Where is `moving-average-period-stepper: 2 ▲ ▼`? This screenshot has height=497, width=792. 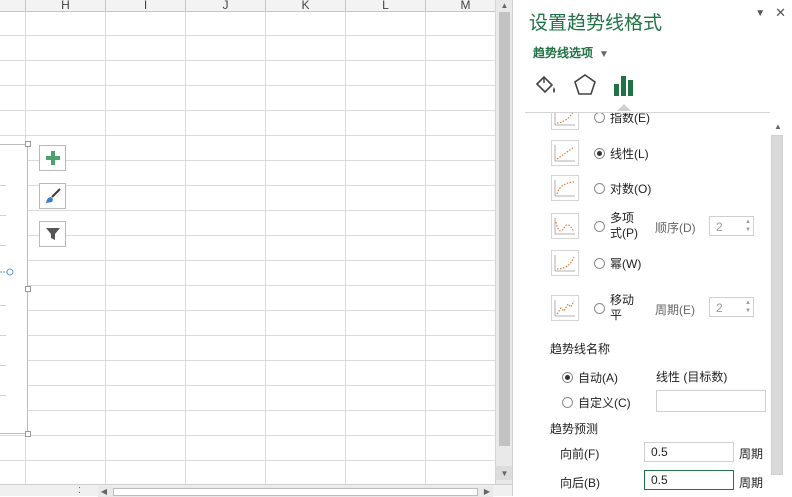
moving-average-period-stepper: 2 ▲ ▼ is located at coordinates (731, 307).